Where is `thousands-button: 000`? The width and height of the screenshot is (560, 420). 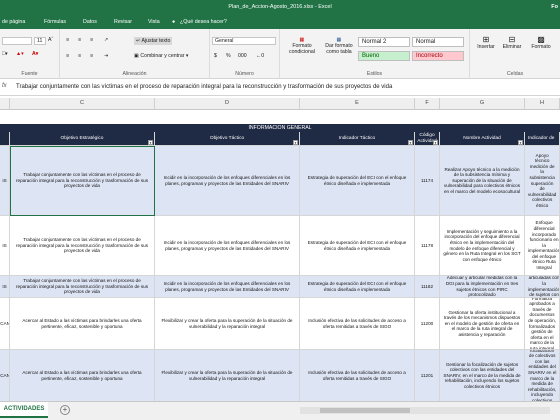 thousands-button: 000 is located at coordinates (242, 56).